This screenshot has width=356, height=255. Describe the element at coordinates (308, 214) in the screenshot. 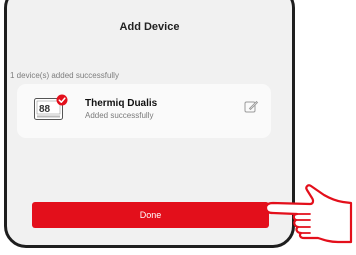

I see `pointing-hand-icon` at that location.